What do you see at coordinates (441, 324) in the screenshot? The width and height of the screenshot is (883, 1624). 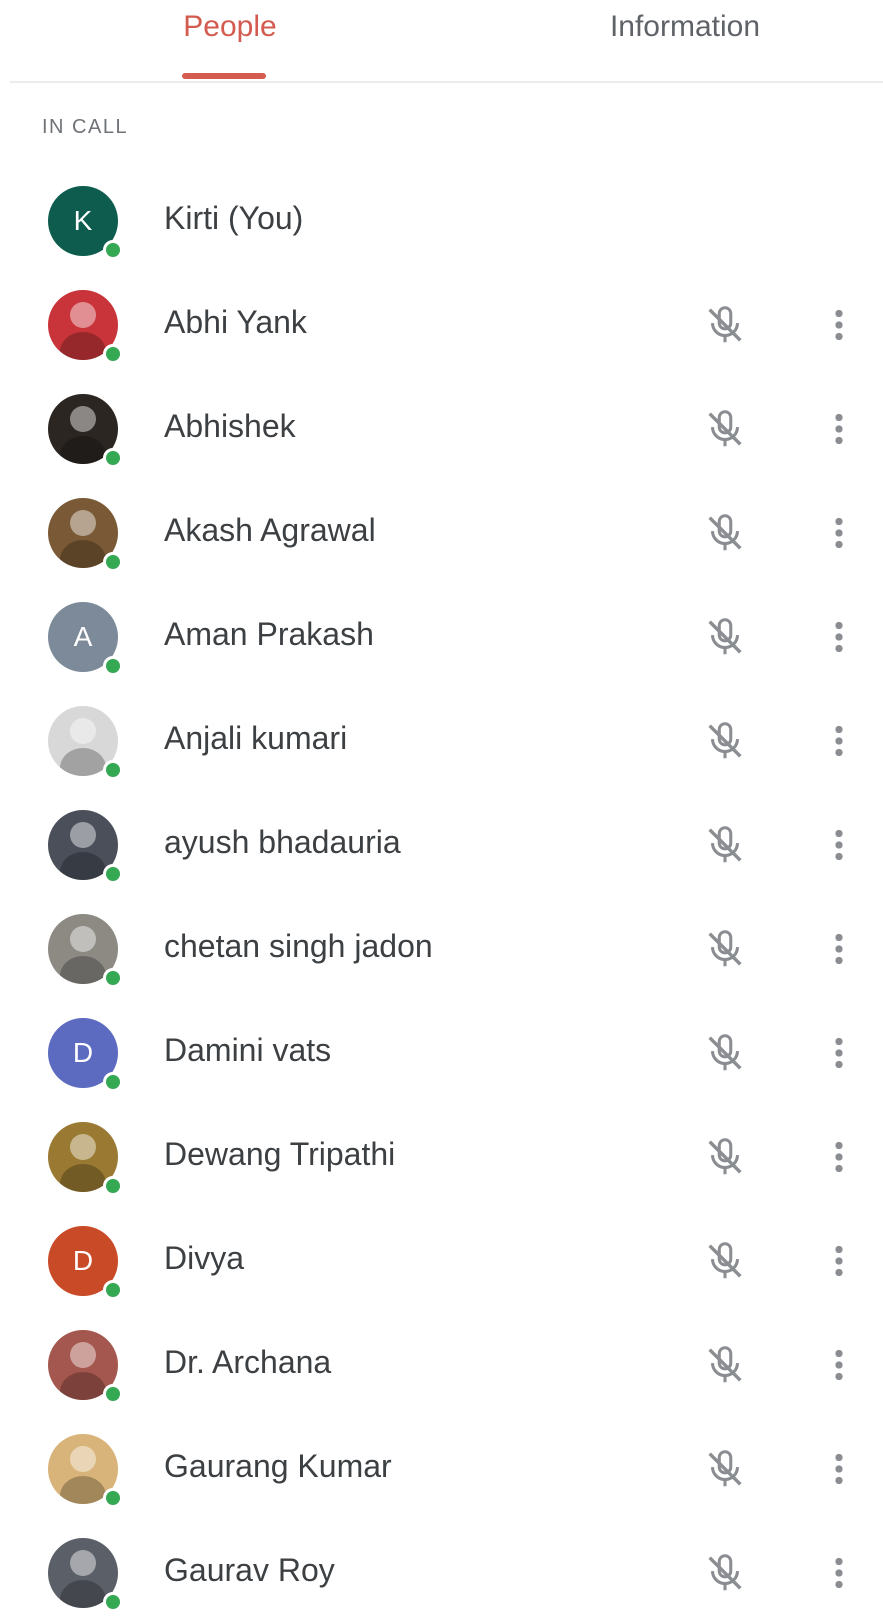 I see `participant-row: Abhi Yank` at bounding box center [441, 324].